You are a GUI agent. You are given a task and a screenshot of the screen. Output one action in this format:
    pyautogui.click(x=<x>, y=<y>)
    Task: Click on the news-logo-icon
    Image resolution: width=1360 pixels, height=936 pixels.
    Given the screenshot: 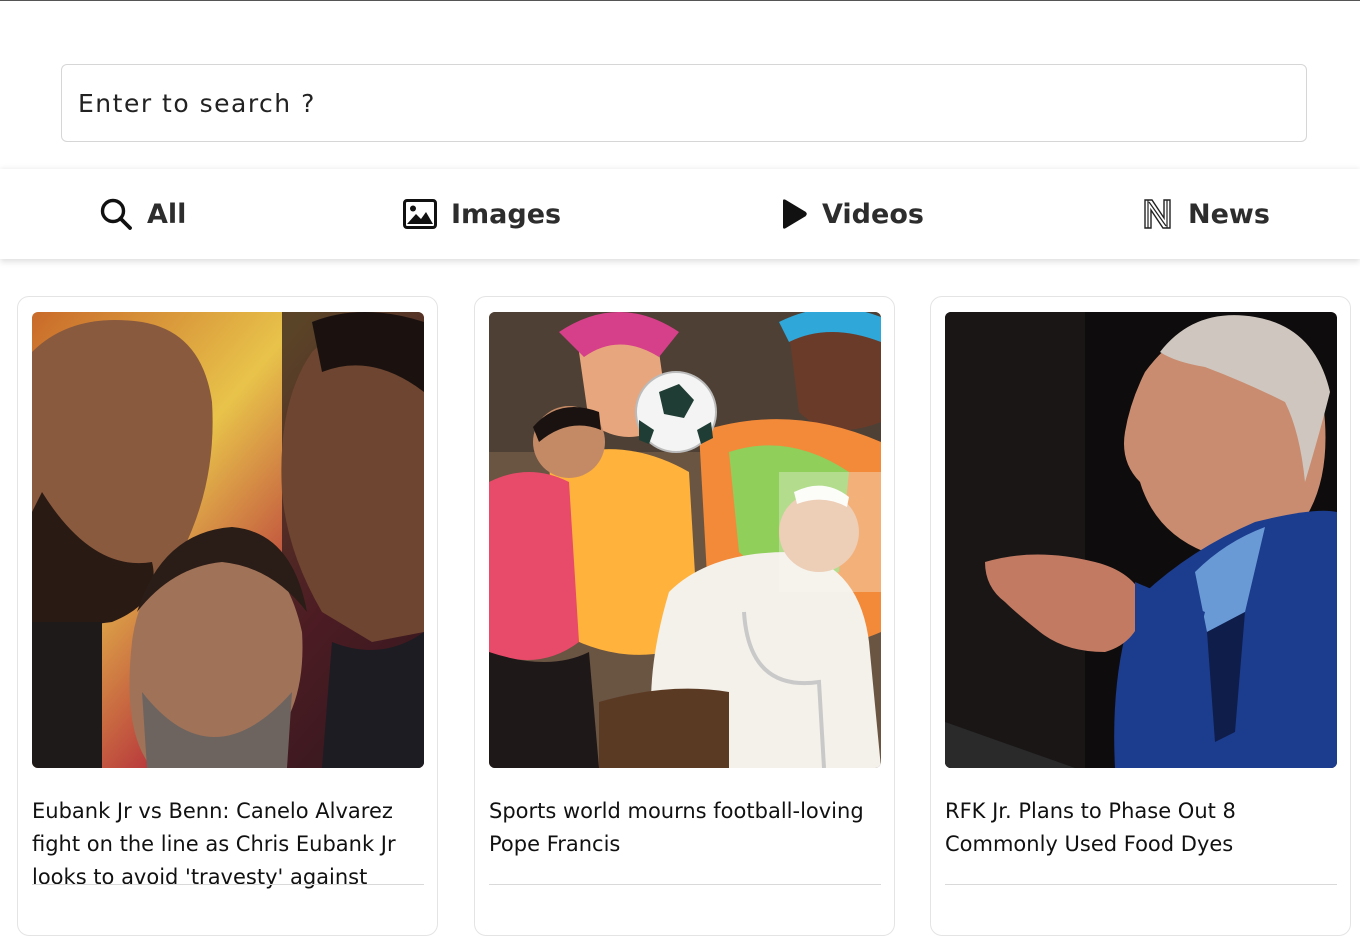 What is the action you would take?
    pyautogui.click(x=1157, y=214)
    